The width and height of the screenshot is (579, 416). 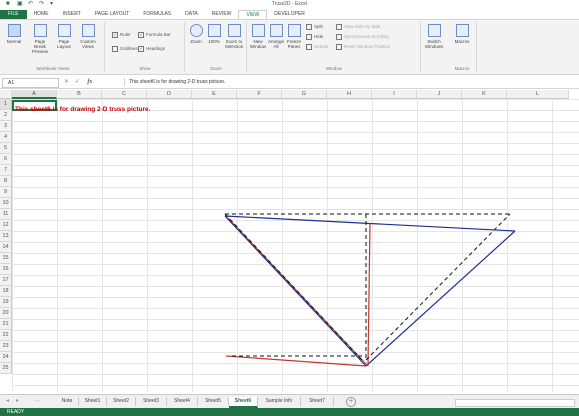 What do you see at coordinates (13, 14) in the screenshot?
I see `tab-file: FILE` at bounding box center [13, 14].